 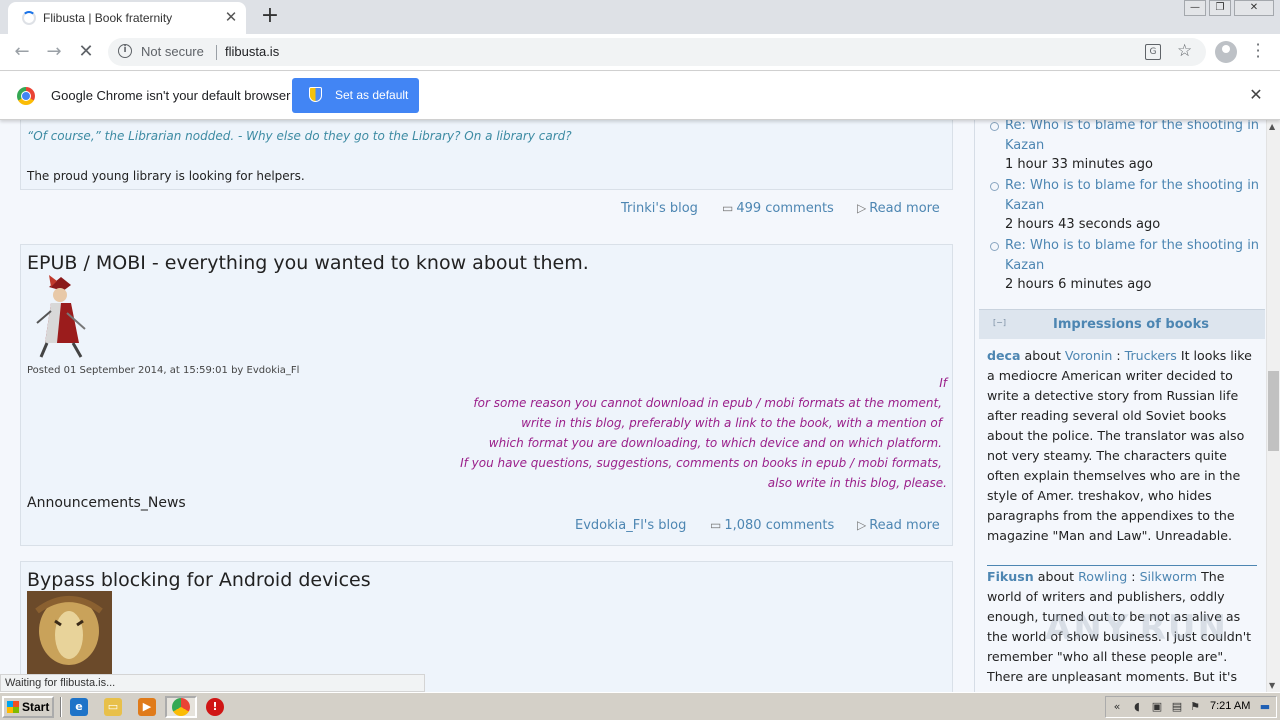 I want to click on flag-notification-icon: ⚑, so click(x=1195, y=707).